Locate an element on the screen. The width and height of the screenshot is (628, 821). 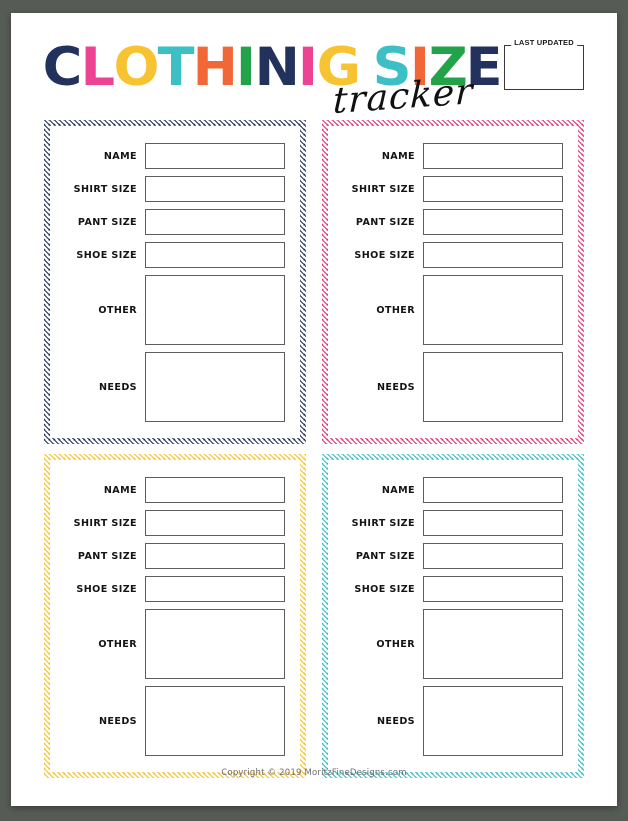
title-letter-l-1: L is located at coordinates (97, 67).